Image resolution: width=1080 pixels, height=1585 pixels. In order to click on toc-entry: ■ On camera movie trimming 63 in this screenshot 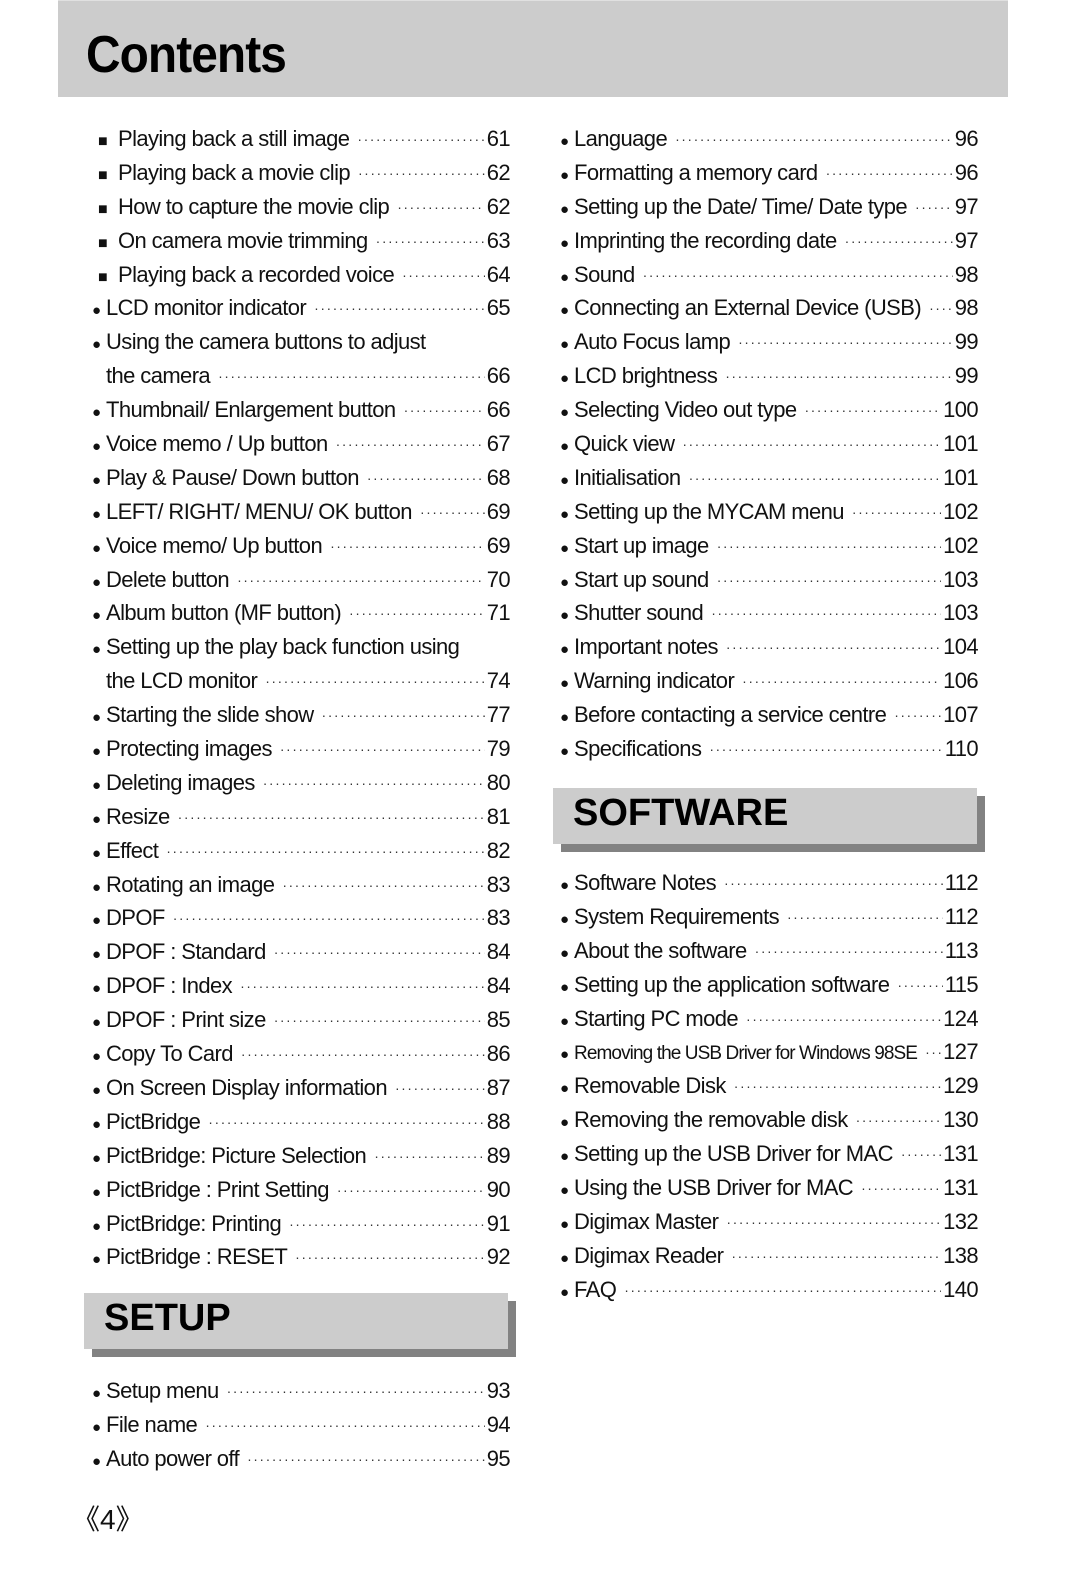, I will do `click(301, 241)`.